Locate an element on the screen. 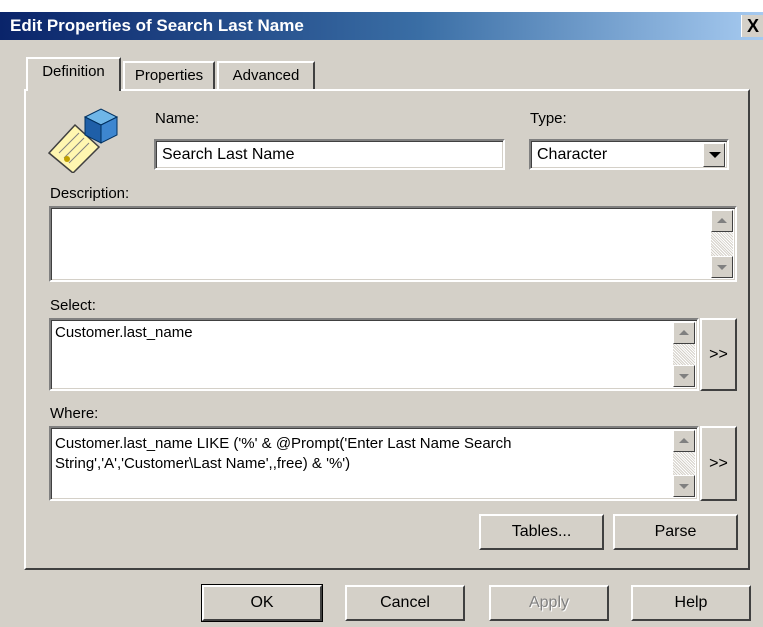 The height and width of the screenshot is (627, 763). type-select-value: Character is located at coordinates (572, 154).